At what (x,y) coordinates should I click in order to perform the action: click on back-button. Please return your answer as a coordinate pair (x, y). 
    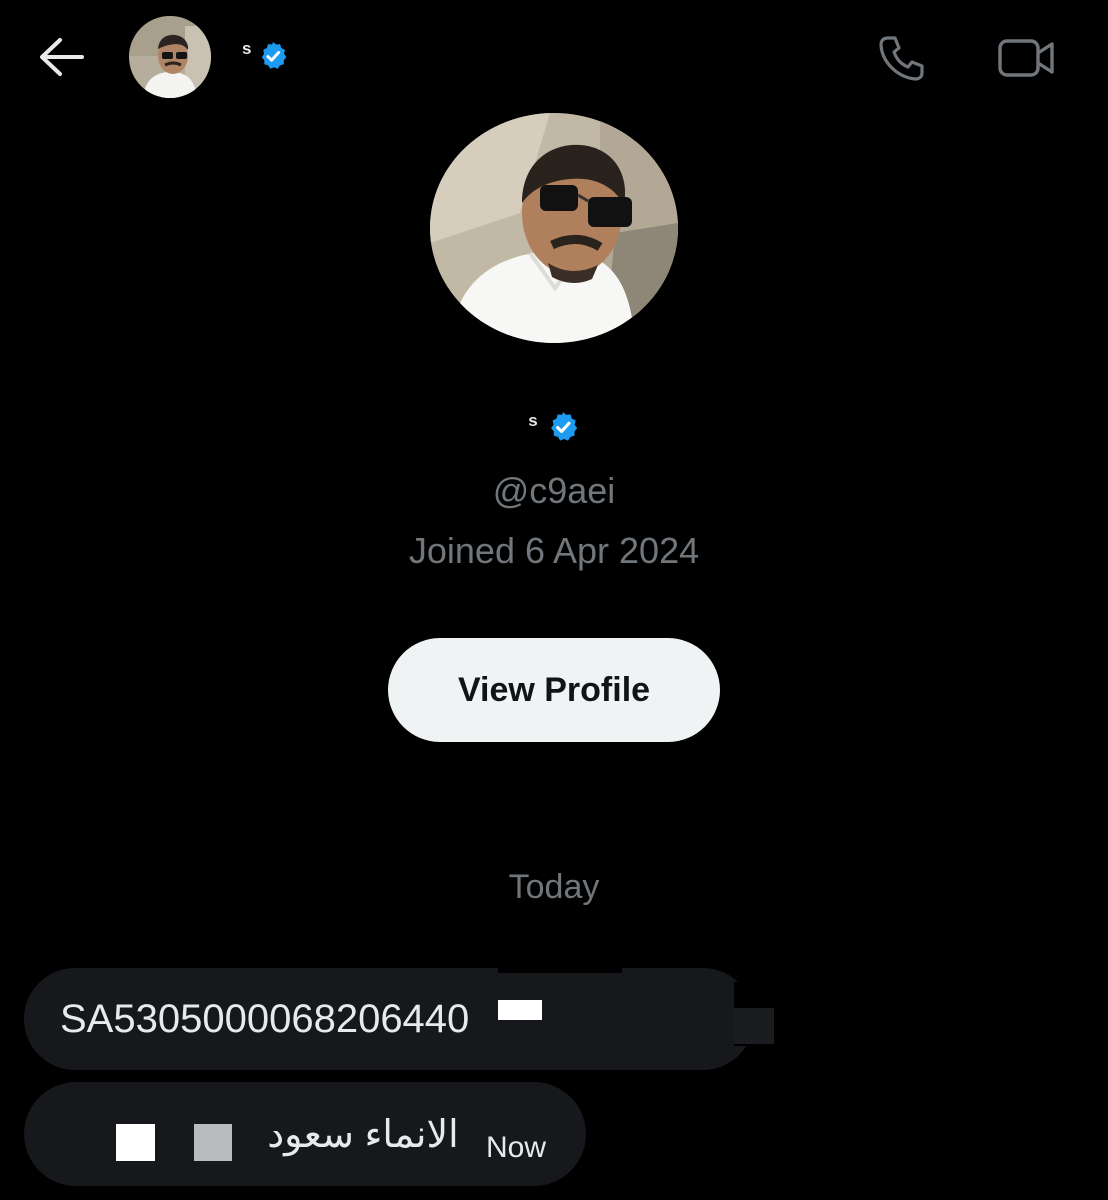
    Looking at the image, I should click on (61, 57).